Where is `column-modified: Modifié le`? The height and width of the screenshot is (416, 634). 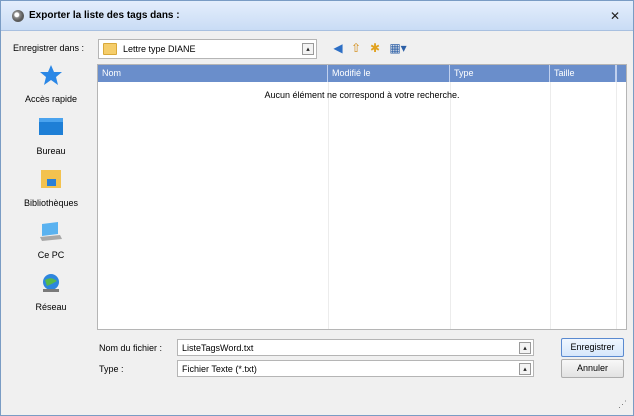 column-modified: Modifié le is located at coordinates (389, 73).